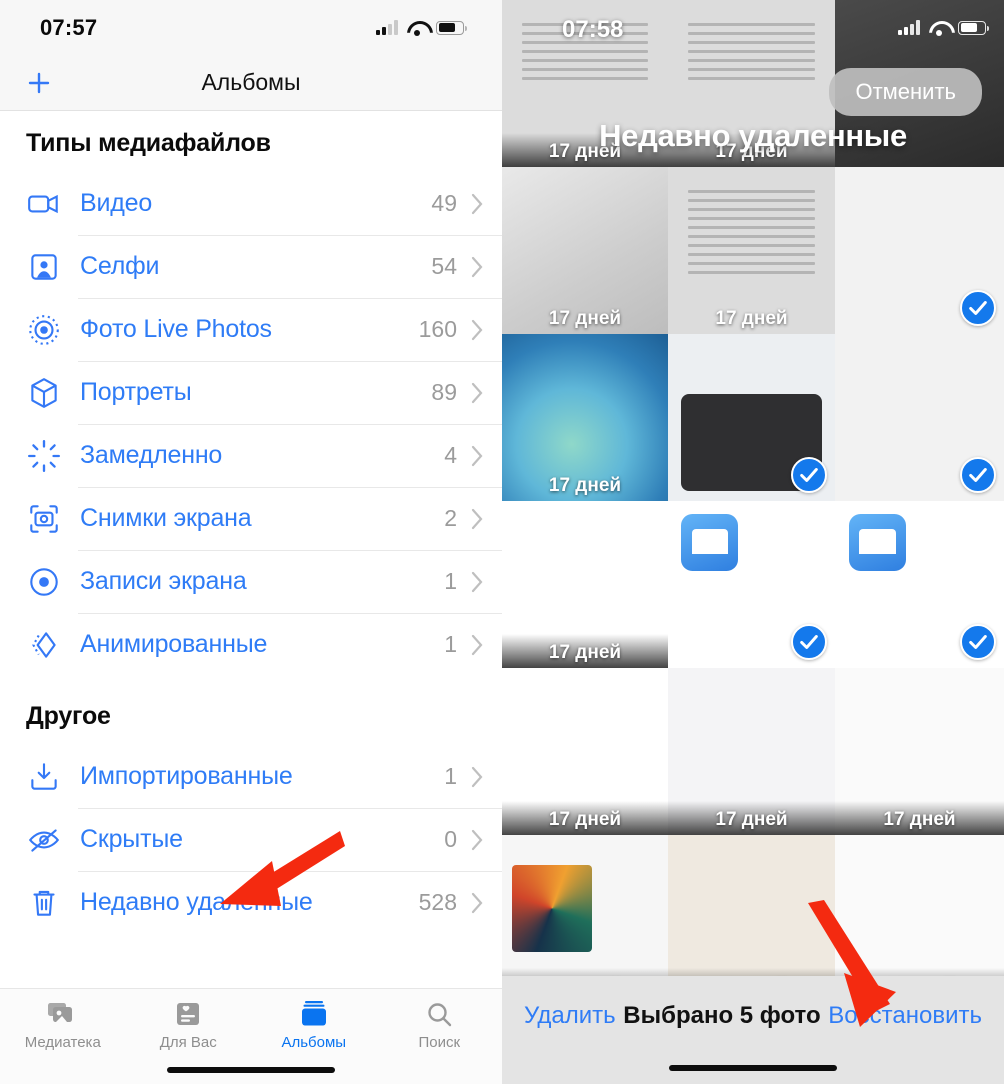 Image resolution: width=1004 pixels, height=1084 pixels. I want to click on delete-button: Удалить, so click(570, 1016).